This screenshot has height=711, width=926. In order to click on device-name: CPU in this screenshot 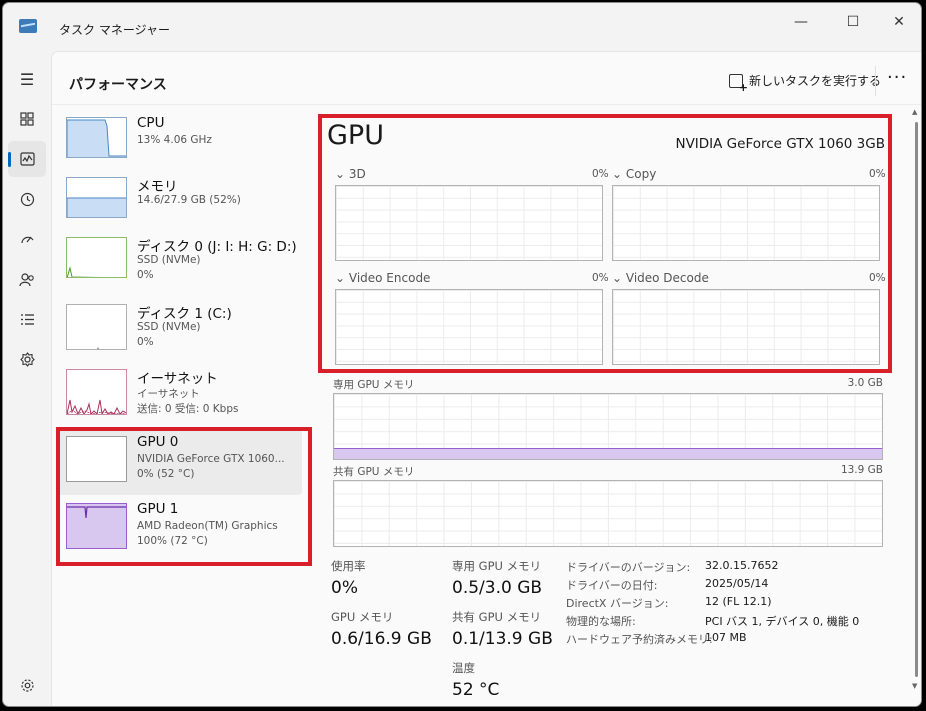, I will do `click(151, 123)`.